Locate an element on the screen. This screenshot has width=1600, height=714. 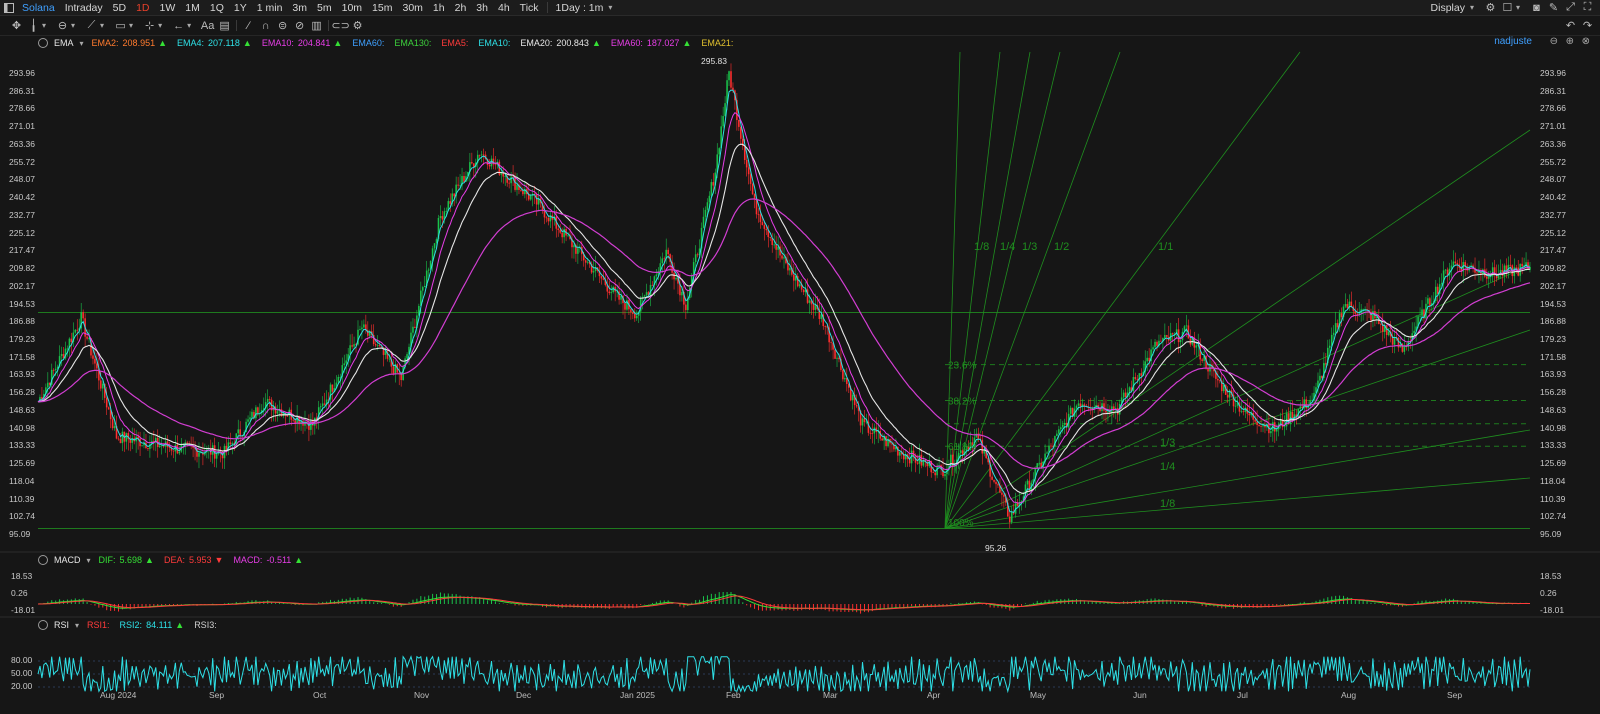
price-axis-label: 286.31 is located at coordinates (22, 90).